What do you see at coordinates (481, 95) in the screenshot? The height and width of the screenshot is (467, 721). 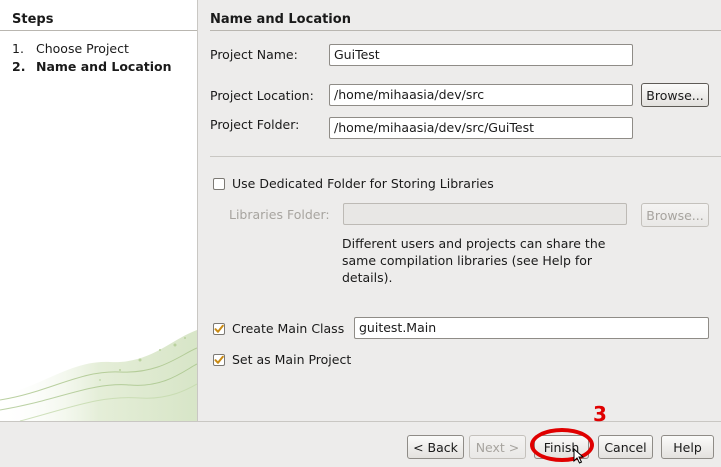 I see `project-location-input: /home/mihaasia/dev/src` at bounding box center [481, 95].